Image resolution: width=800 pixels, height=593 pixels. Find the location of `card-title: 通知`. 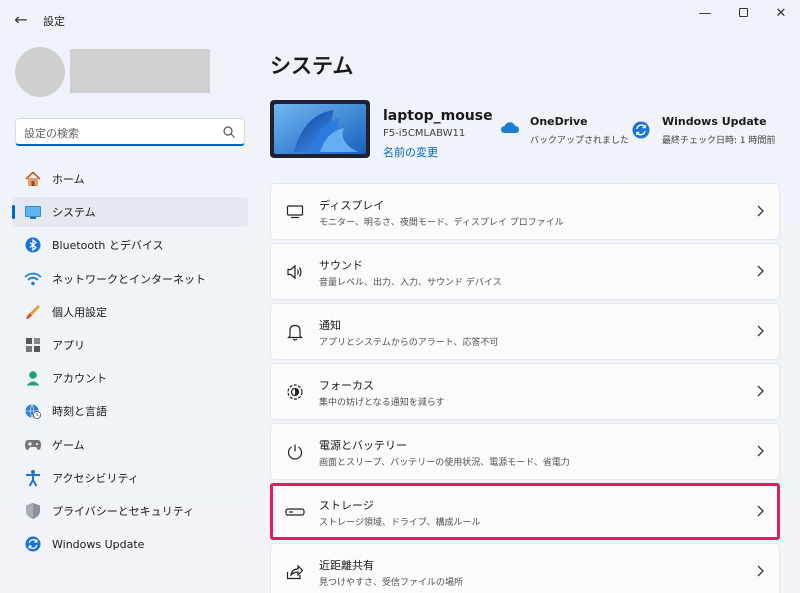

card-title: 通知 is located at coordinates (330, 325).